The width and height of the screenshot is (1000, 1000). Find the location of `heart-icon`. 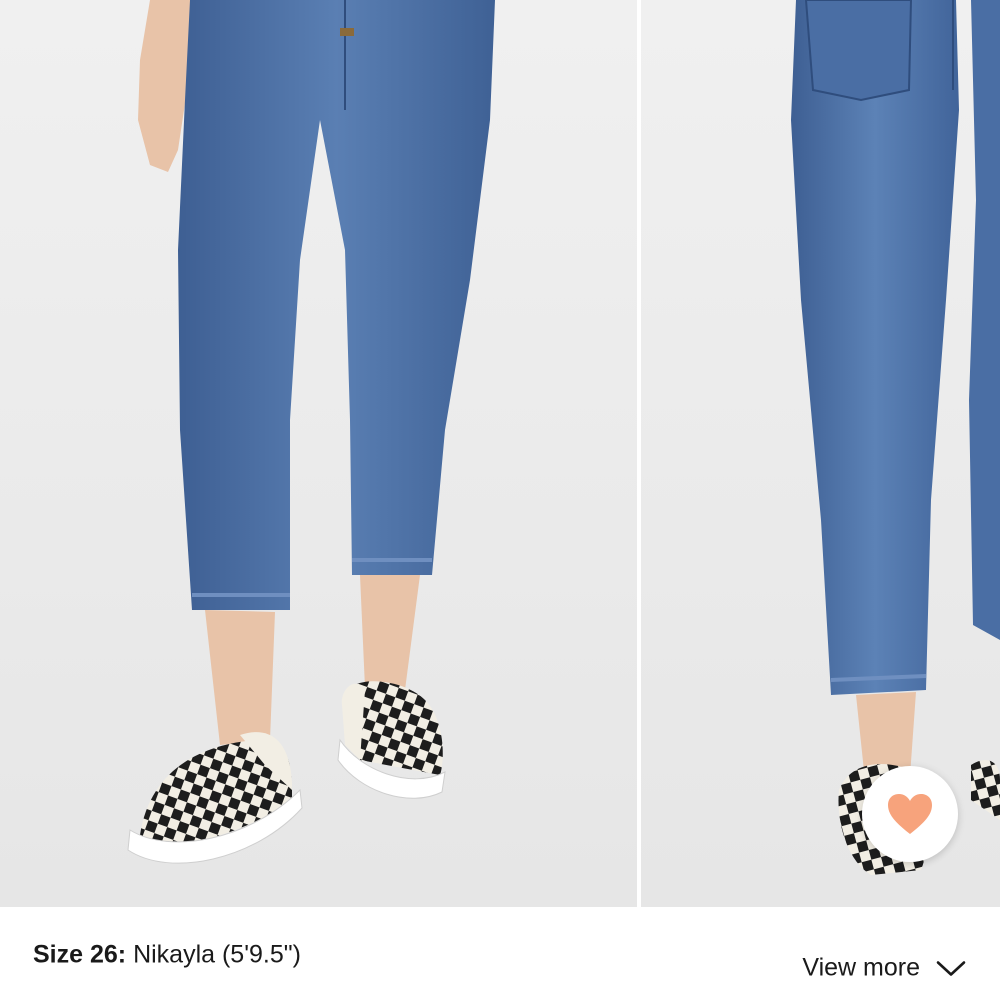

heart-icon is located at coordinates (910, 814).